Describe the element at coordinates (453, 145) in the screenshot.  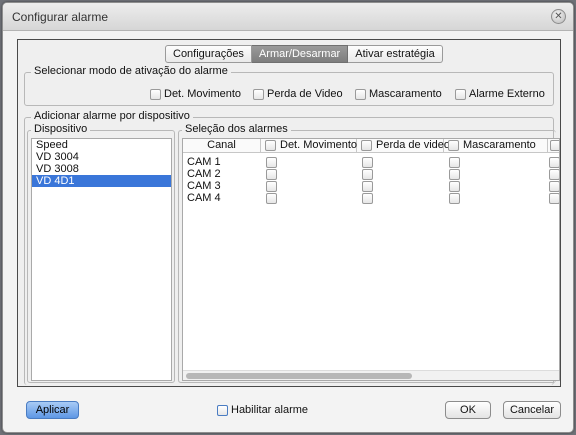
I see `column-mascaramento-checkbox` at that location.